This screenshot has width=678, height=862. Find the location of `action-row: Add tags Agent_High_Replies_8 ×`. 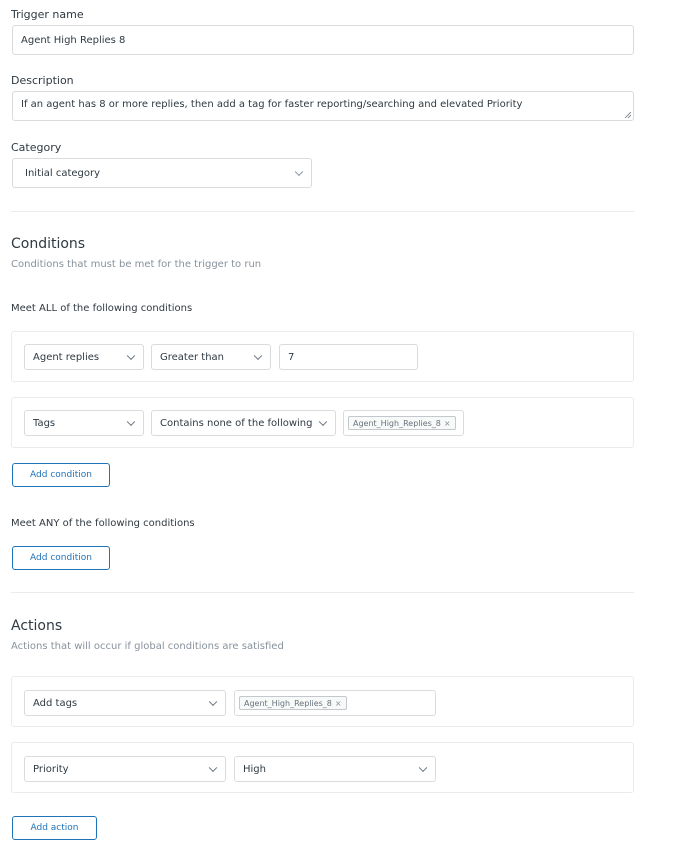

action-row: Add tags Agent_High_Replies_8 × is located at coordinates (322, 701).